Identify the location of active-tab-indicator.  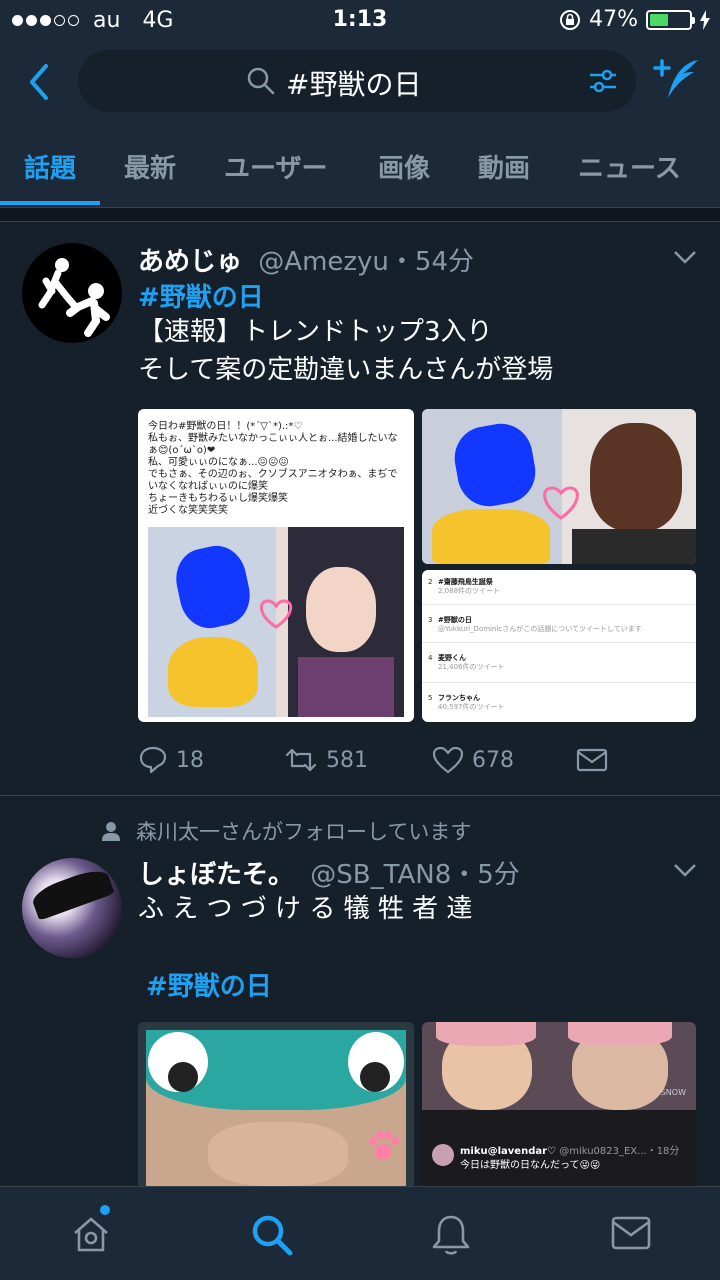
(50, 203).